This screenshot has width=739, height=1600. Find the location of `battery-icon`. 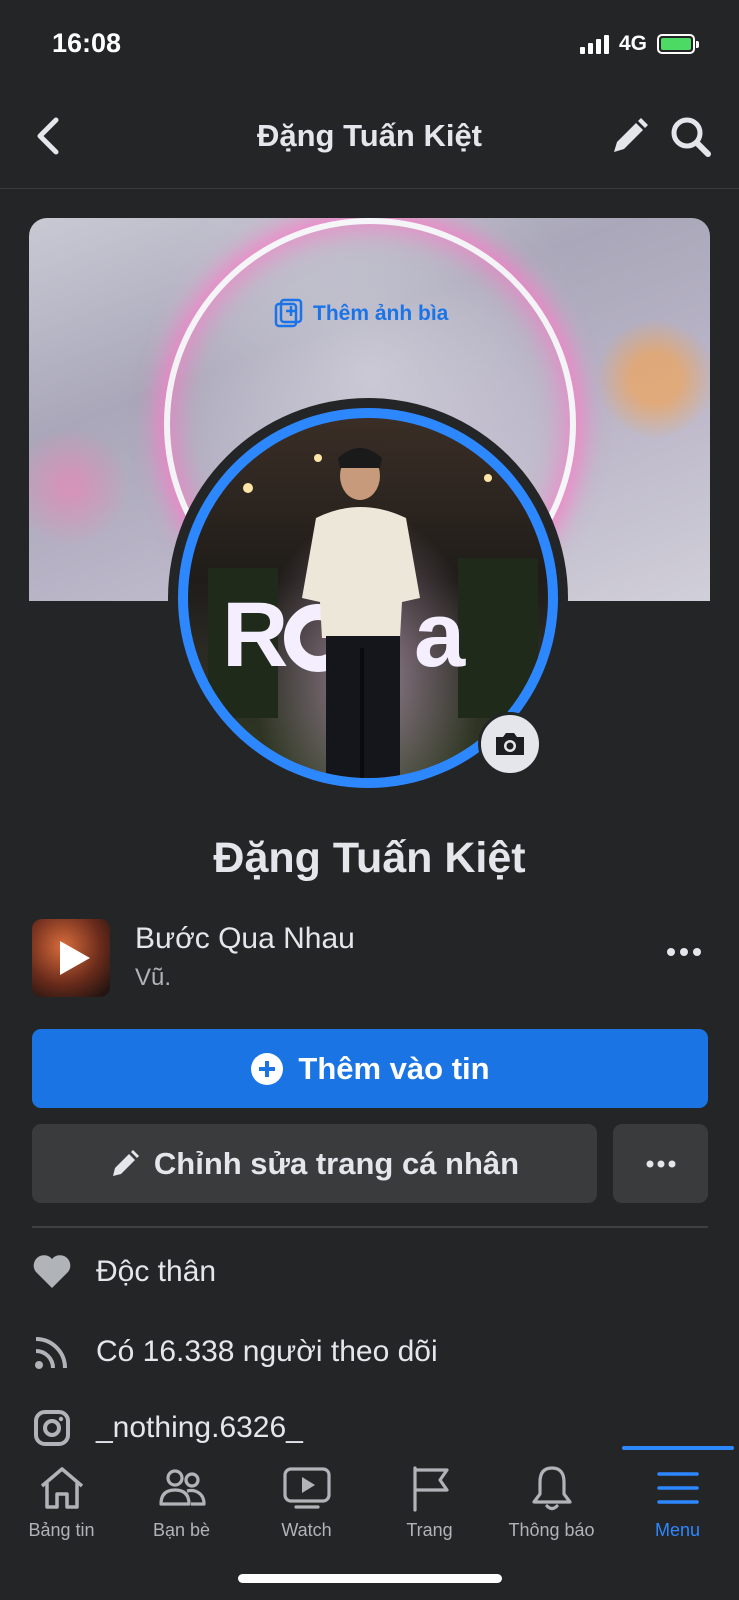

battery-icon is located at coordinates (678, 44).